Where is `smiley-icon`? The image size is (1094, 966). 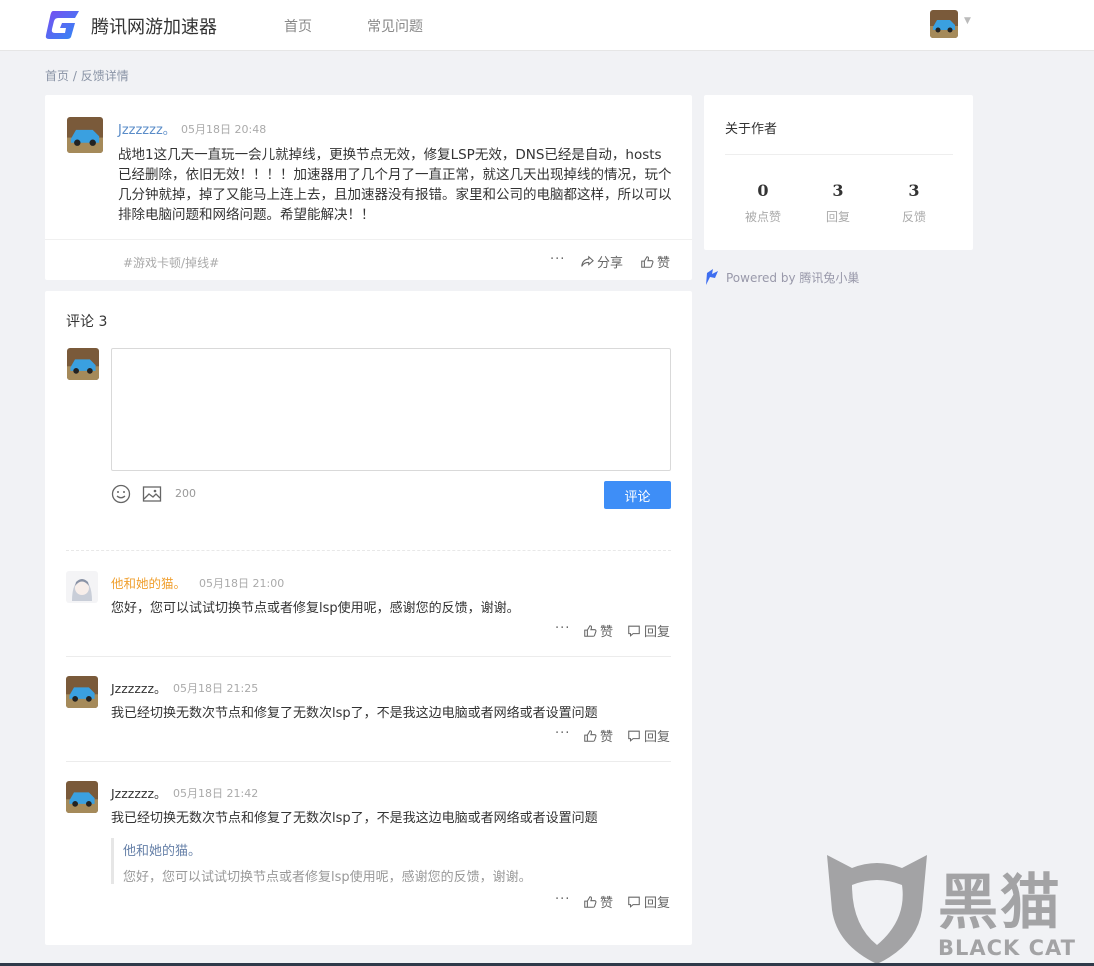 smiley-icon is located at coordinates (121, 494).